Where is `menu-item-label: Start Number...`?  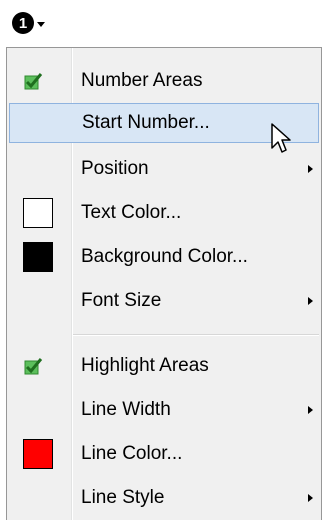
menu-item-label: Start Number... is located at coordinates (146, 122).